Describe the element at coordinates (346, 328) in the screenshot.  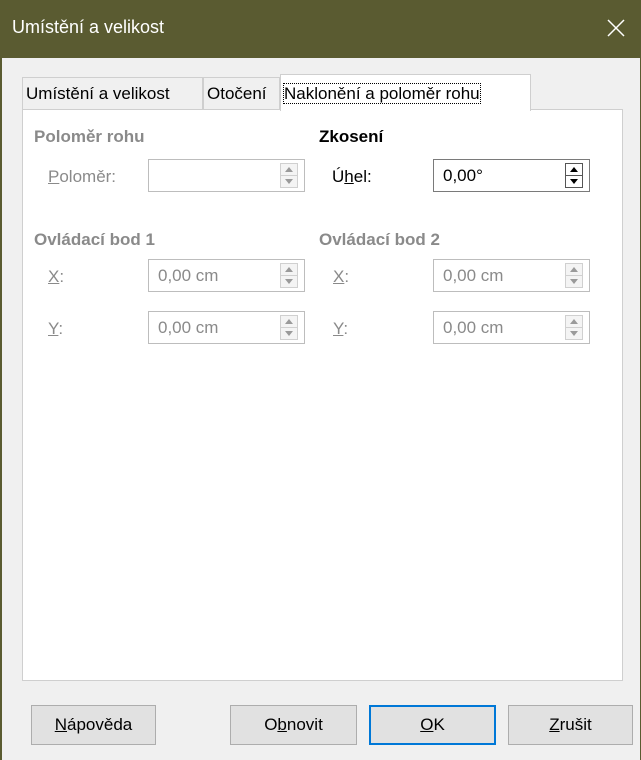
I see `cp2-y-text: :` at that location.